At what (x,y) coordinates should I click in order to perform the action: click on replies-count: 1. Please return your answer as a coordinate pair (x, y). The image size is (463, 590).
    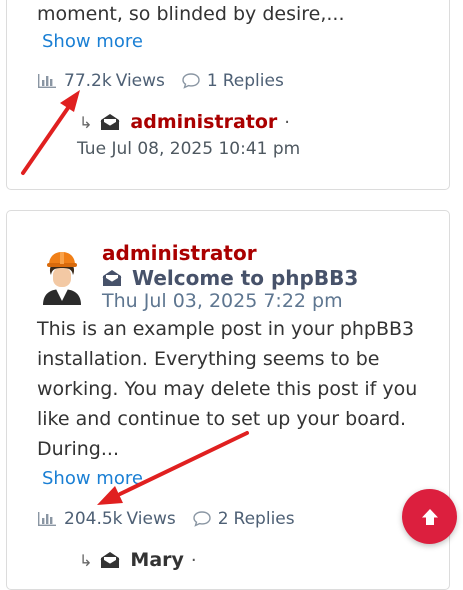
    Looking at the image, I should click on (212, 81).